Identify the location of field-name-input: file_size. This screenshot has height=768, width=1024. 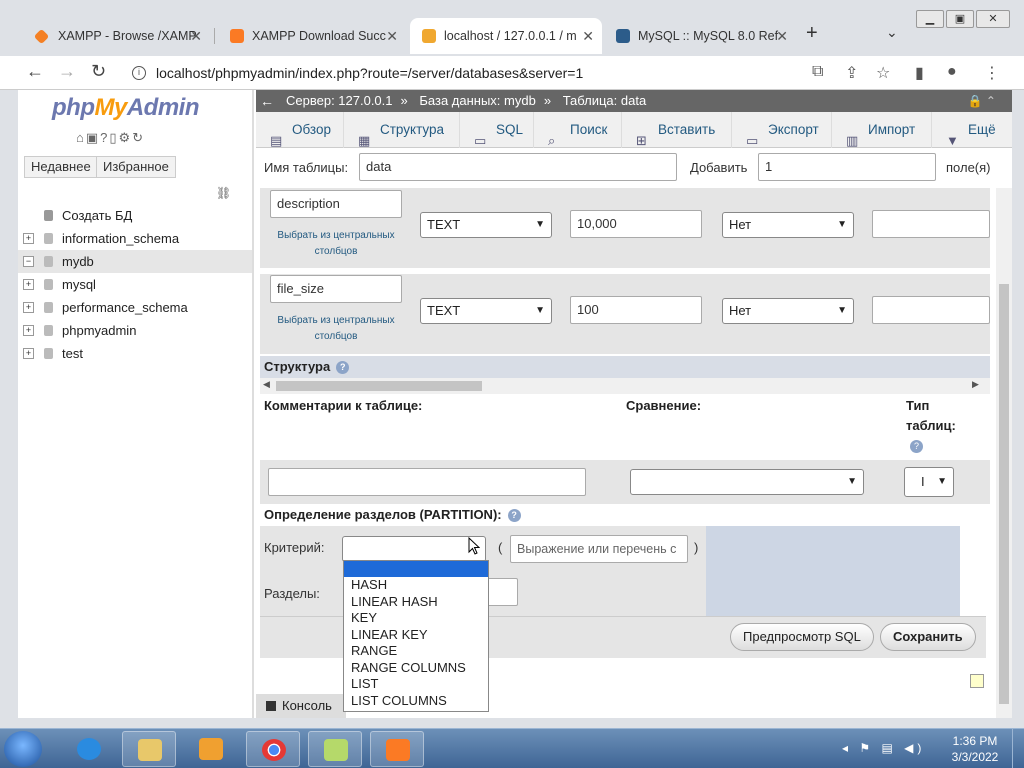
(336, 289).